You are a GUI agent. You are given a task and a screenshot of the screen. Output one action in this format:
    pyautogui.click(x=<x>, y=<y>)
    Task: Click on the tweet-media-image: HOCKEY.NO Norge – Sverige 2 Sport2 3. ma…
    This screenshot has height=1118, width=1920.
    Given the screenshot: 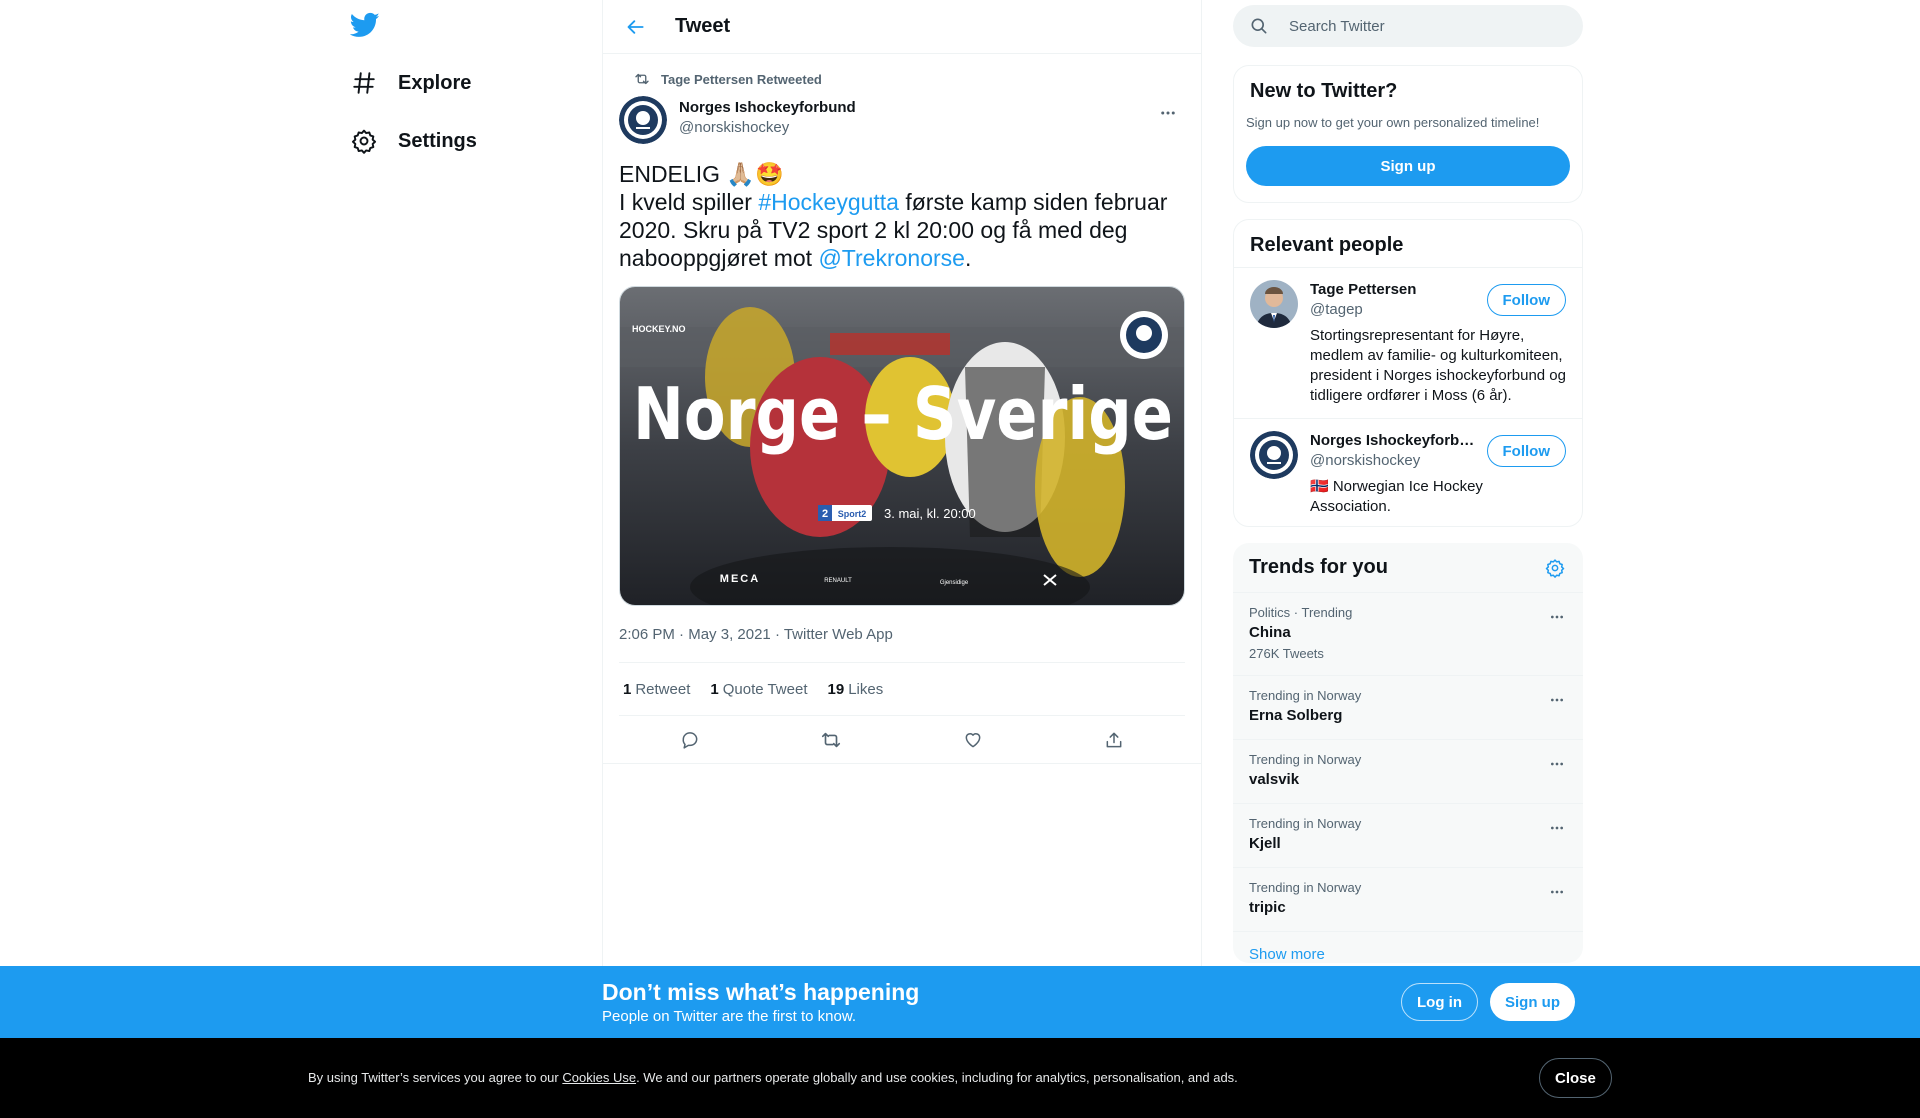 What is the action you would take?
    pyautogui.click(x=902, y=446)
    